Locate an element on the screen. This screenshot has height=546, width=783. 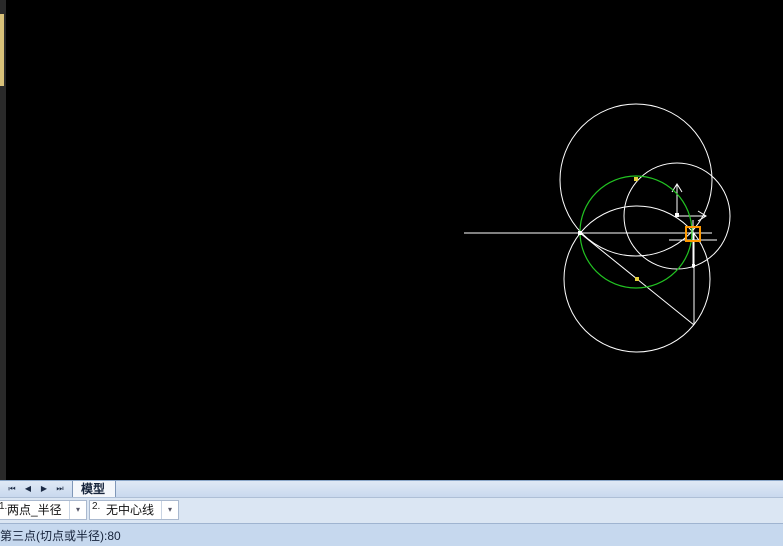
command-option-bar: 1. 两点_半径 ▾ 2. 无中心线 ▾ is located at coordinates (391, 510).